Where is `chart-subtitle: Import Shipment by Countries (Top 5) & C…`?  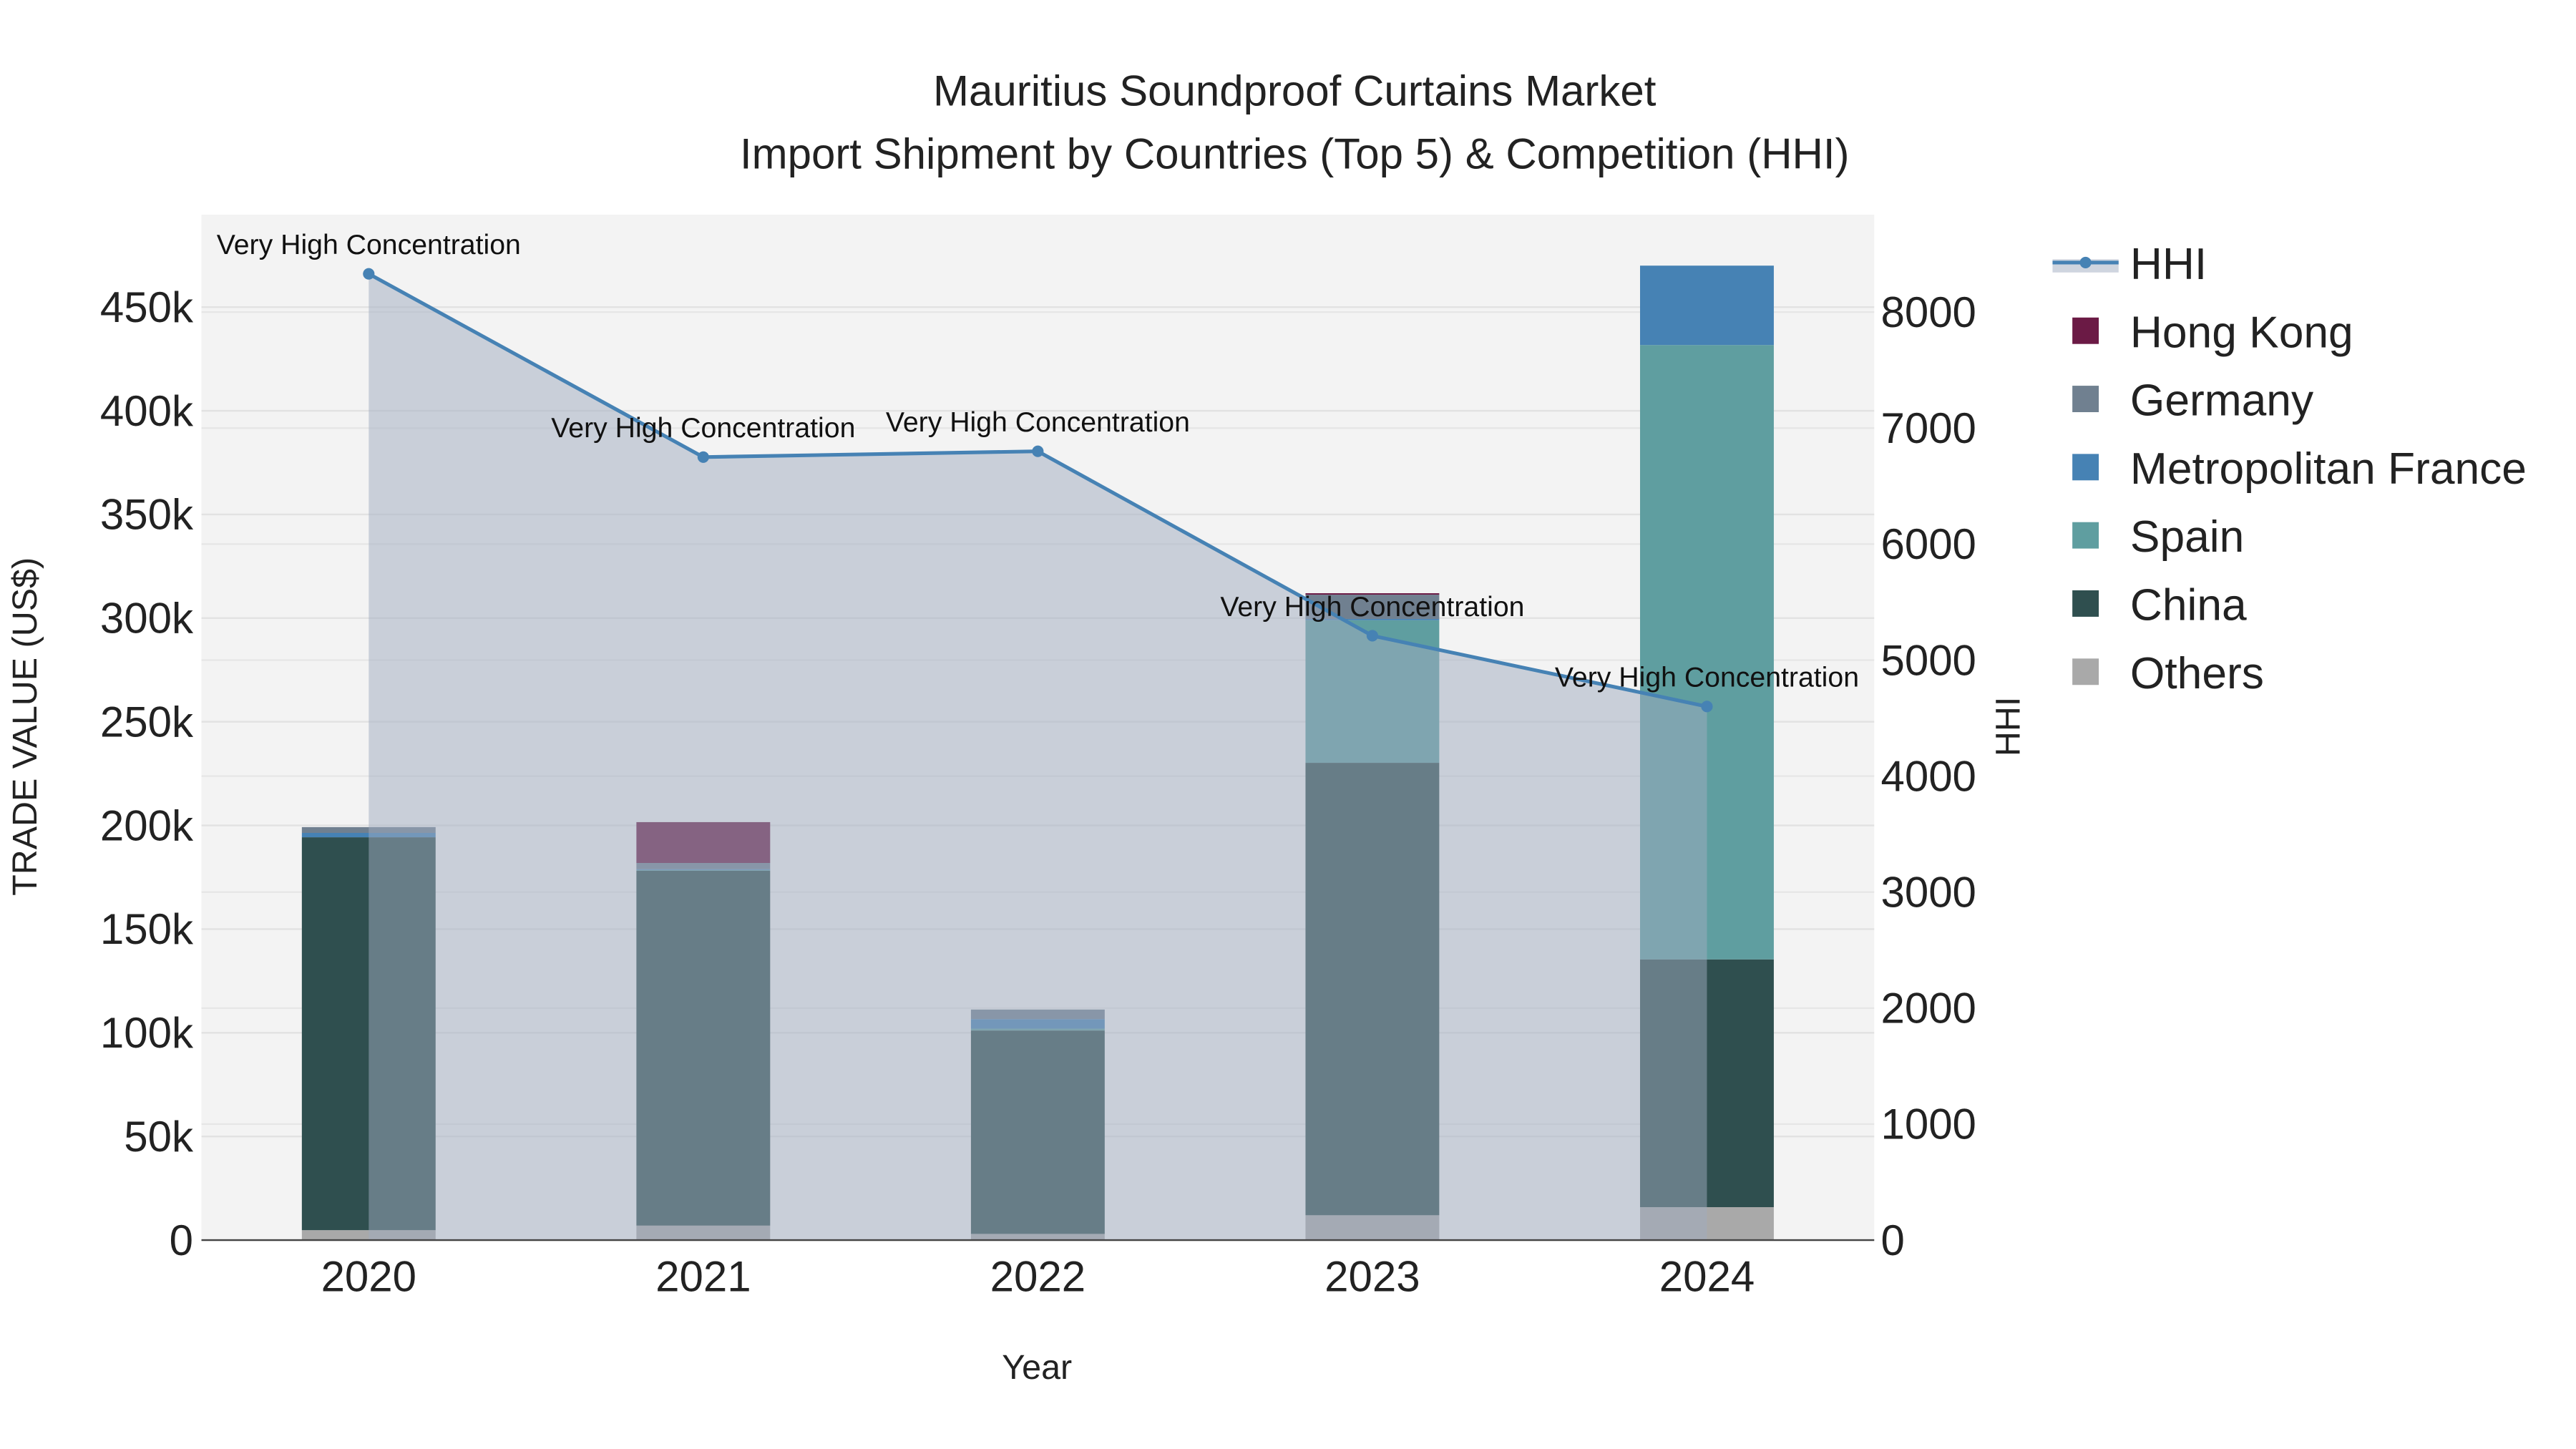
chart-subtitle: Import Shipment by Countries (Top 5) & C… is located at coordinates (1295, 153).